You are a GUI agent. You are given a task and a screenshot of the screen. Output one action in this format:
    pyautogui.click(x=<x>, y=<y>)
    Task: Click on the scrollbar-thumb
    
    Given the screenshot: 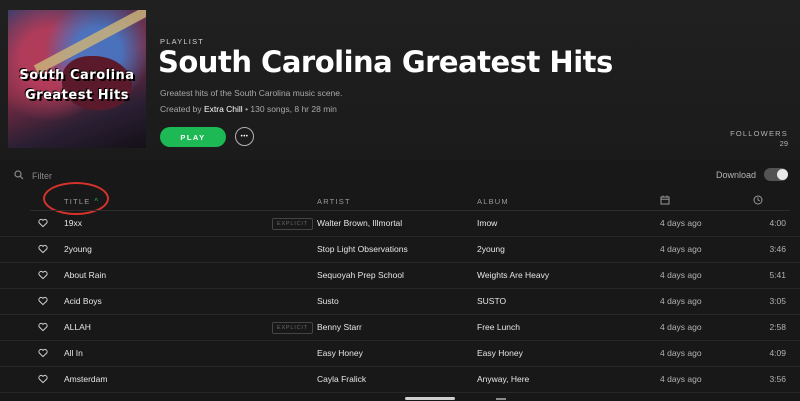 What is the action you would take?
    pyautogui.click(x=430, y=398)
    